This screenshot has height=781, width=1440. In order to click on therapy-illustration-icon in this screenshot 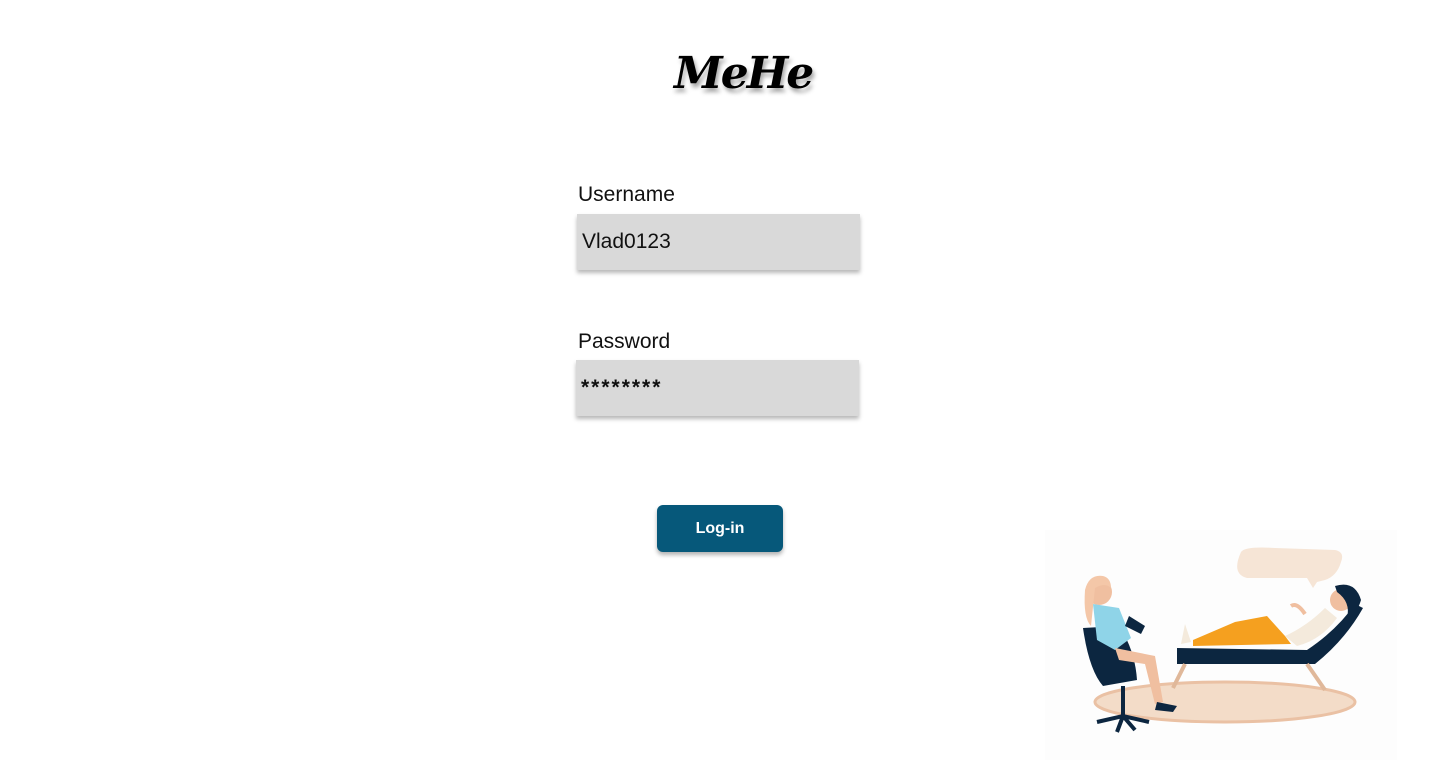, I will do `click(1223, 640)`.